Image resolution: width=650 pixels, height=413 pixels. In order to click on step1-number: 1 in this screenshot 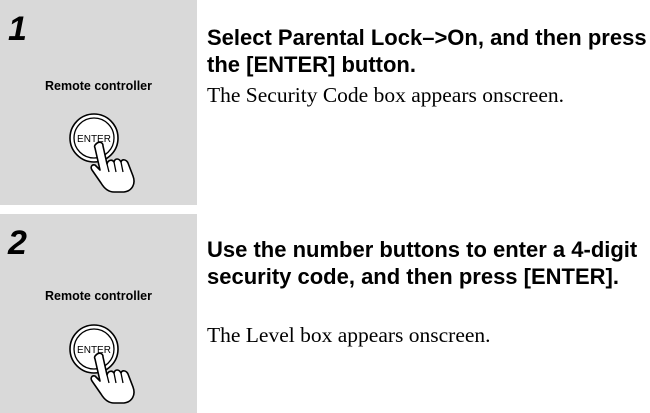, I will do `click(17, 29)`.